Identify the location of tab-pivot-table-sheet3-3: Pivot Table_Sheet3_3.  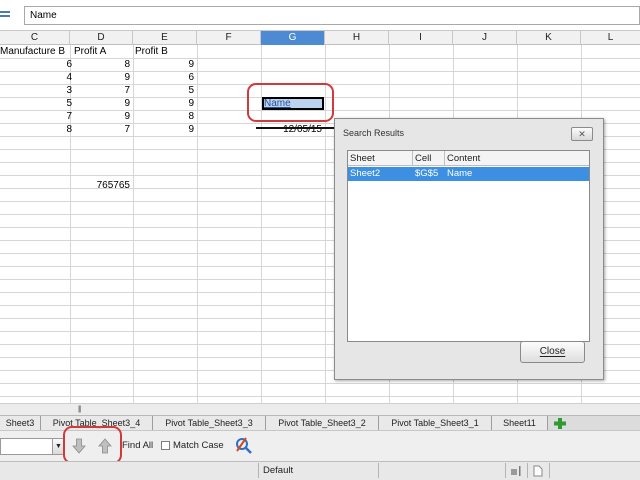
(209, 423).